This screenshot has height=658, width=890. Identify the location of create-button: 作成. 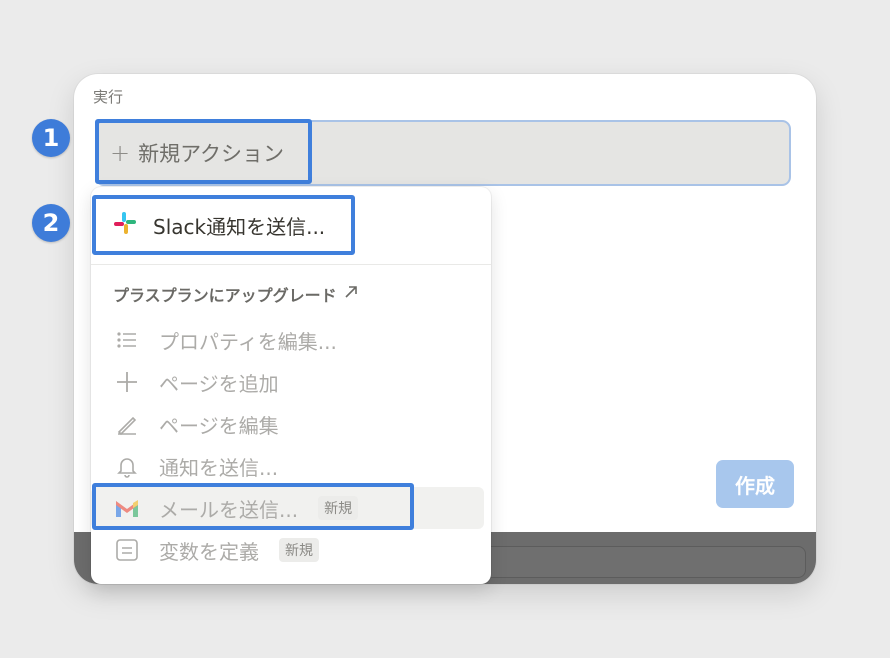
(755, 484).